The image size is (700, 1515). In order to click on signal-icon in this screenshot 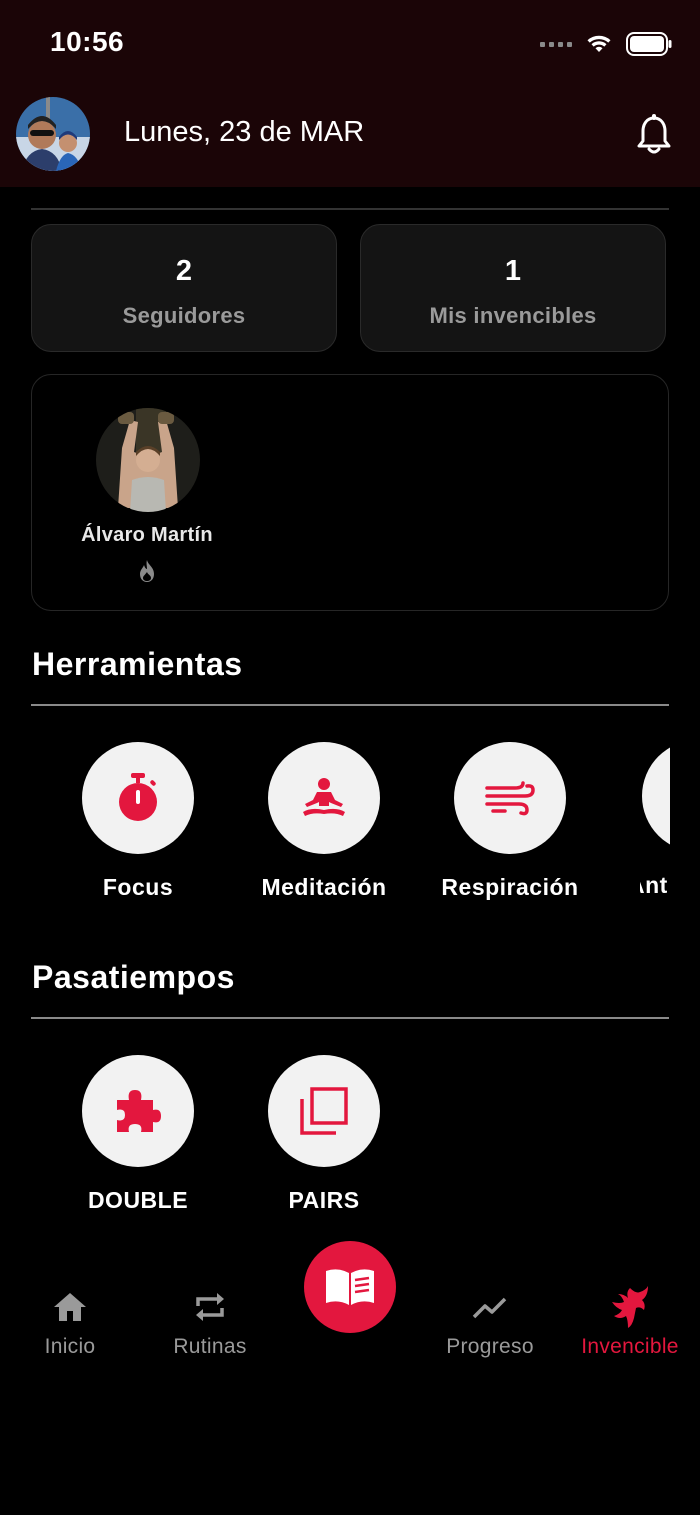, I will do `click(556, 44)`.